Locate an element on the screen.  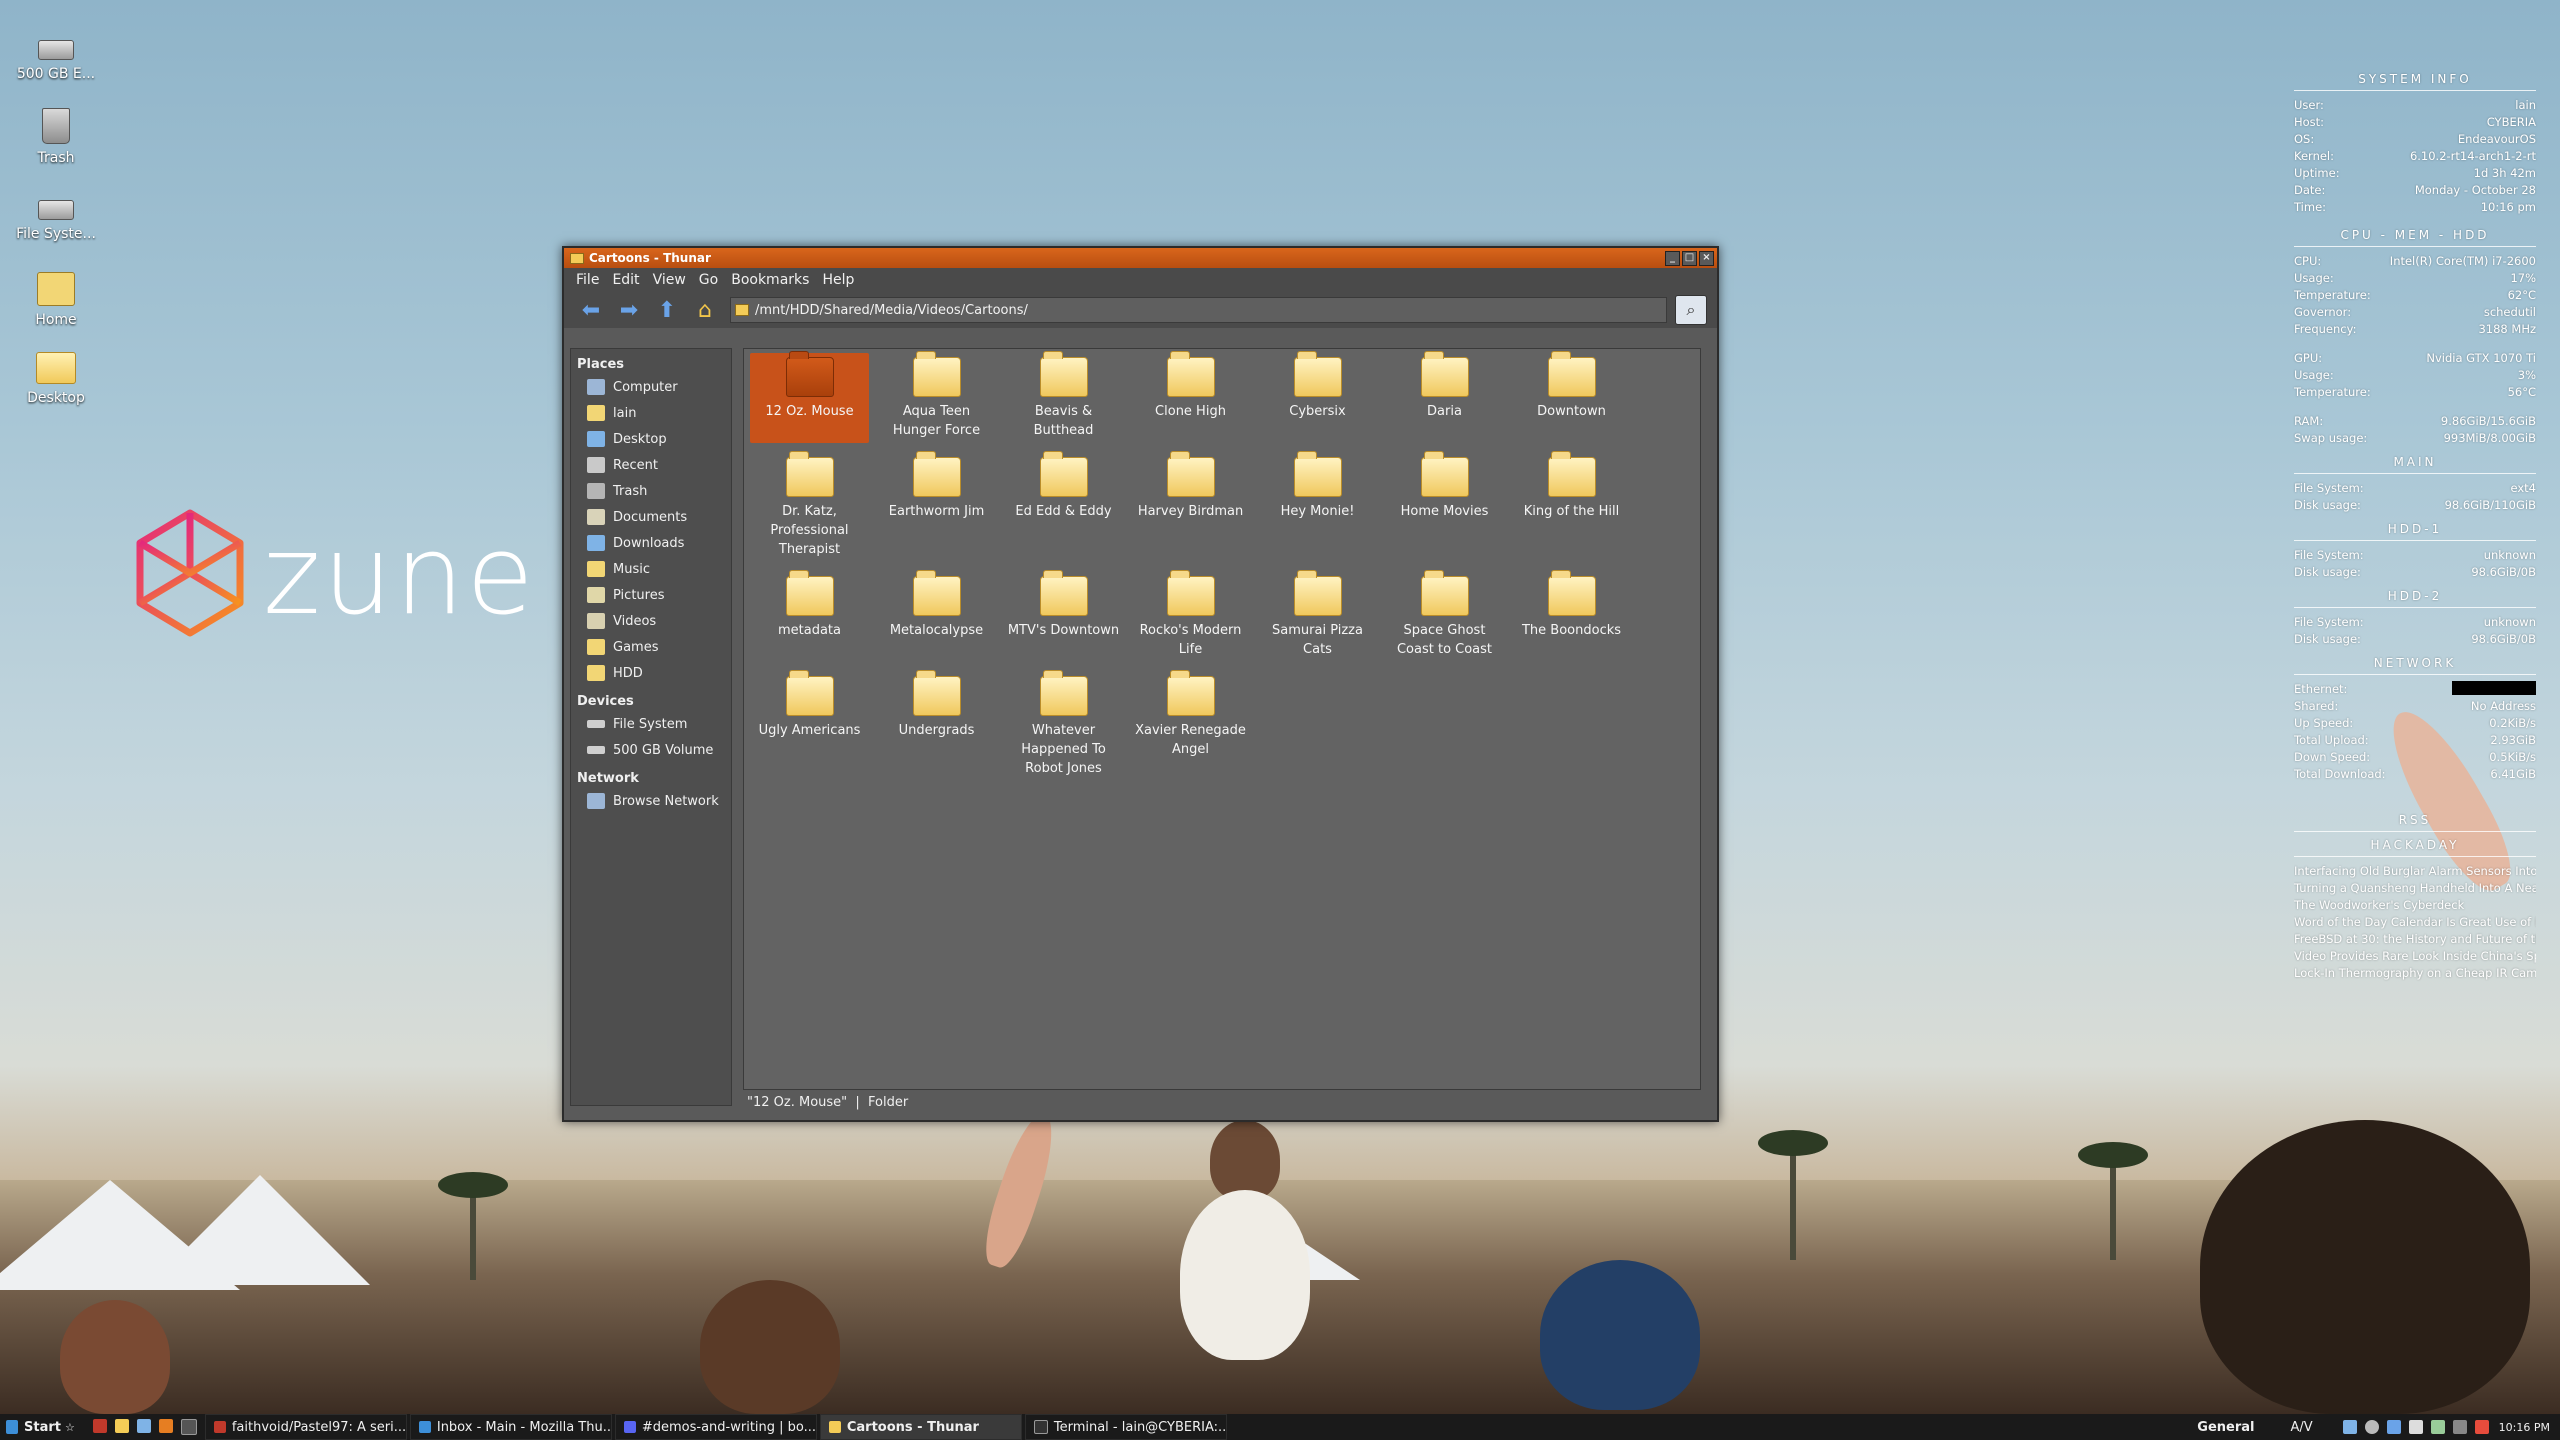
menu-help: Help is located at coordinates (838, 280).